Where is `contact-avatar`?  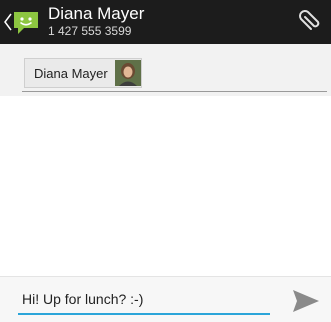 contact-avatar is located at coordinates (128, 73).